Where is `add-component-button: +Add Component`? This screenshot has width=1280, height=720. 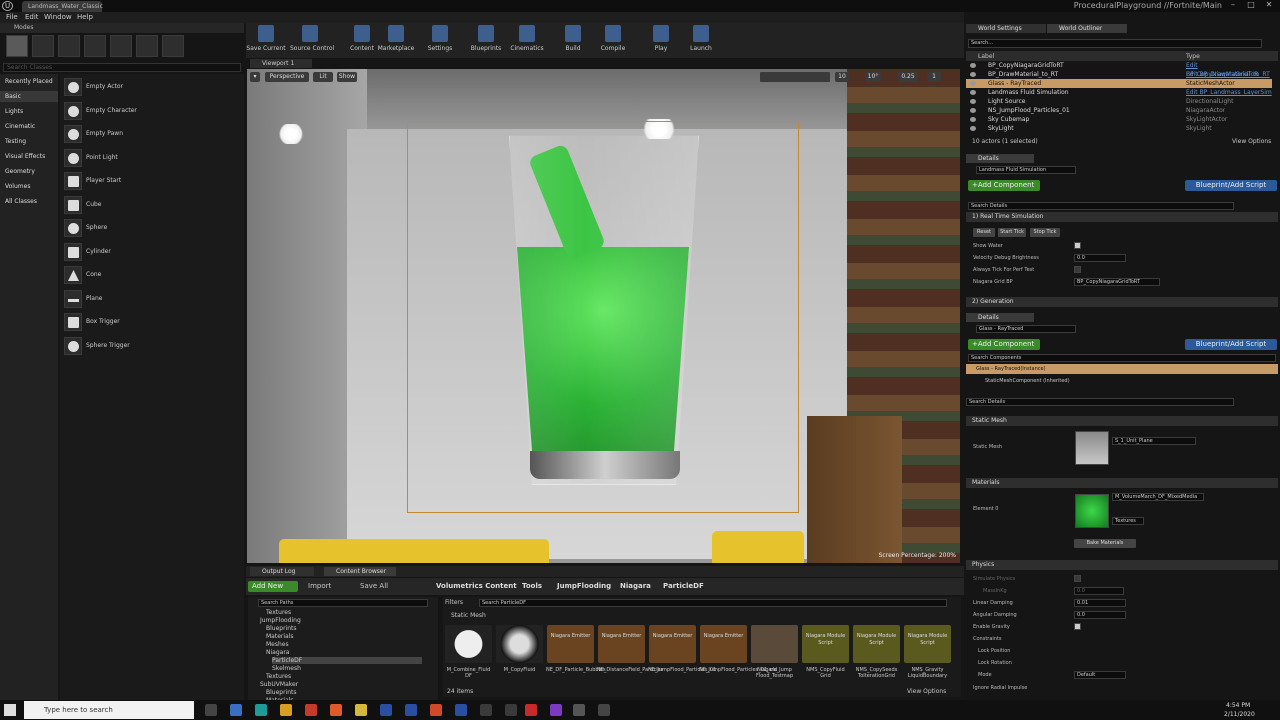 add-component-button: +Add Component is located at coordinates (1004, 344).